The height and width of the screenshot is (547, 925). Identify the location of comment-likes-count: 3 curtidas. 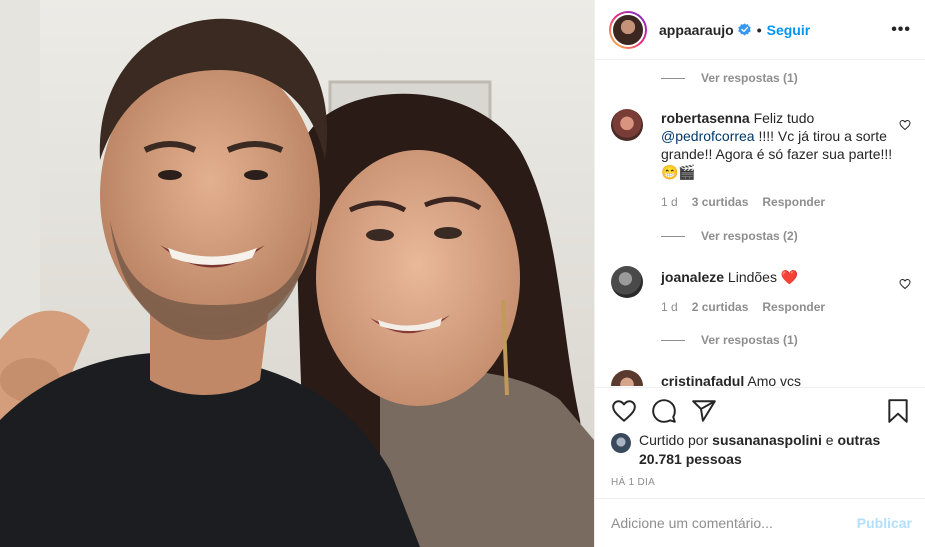
(720, 202).